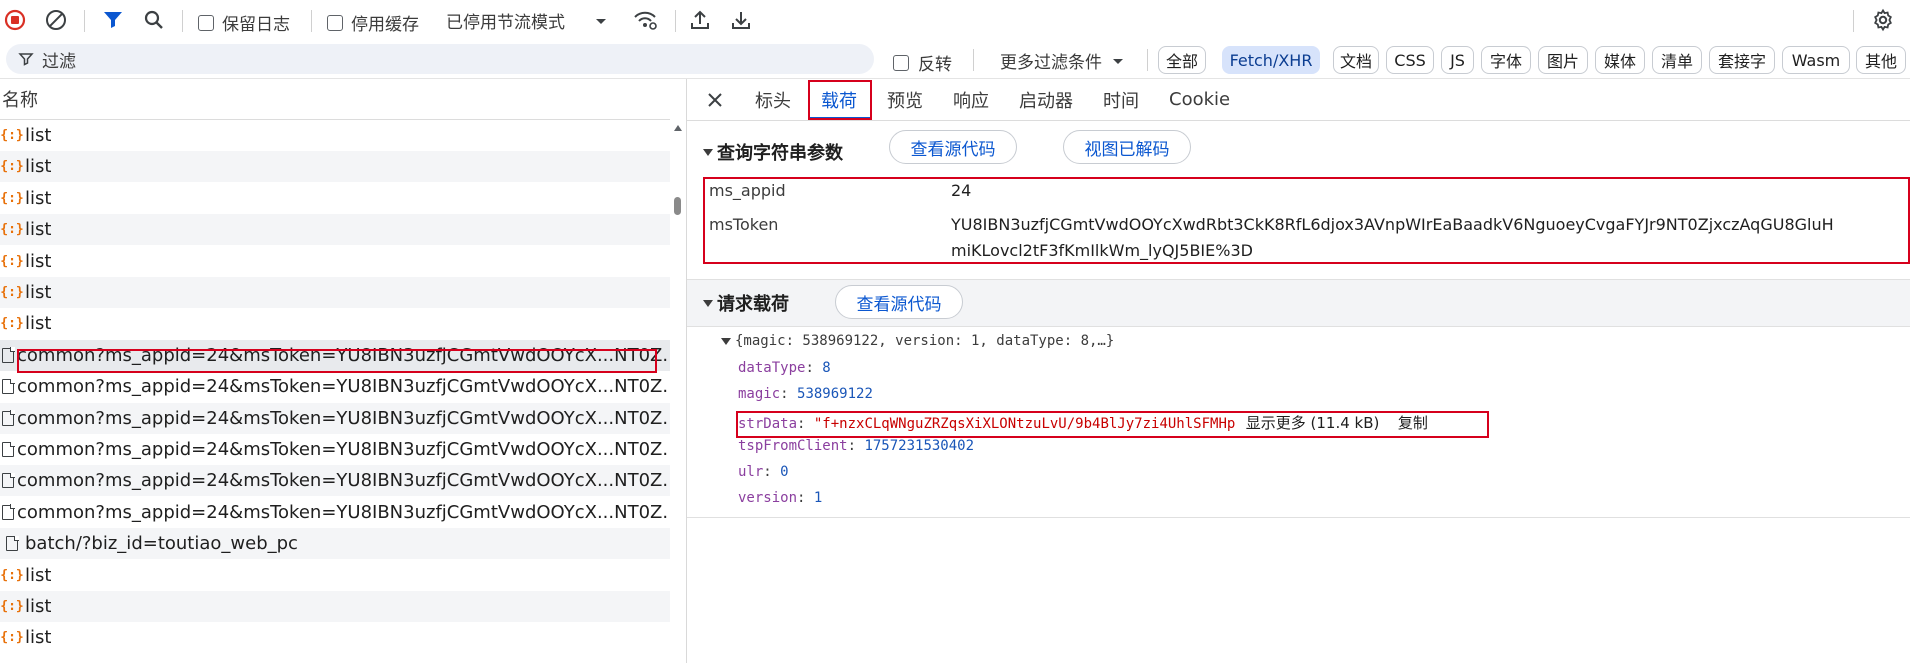 The width and height of the screenshot is (1910, 663). What do you see at coordinates (751, 472) in the screenshot?
I see `field-key: ulr` at bounding box center [751, 472].